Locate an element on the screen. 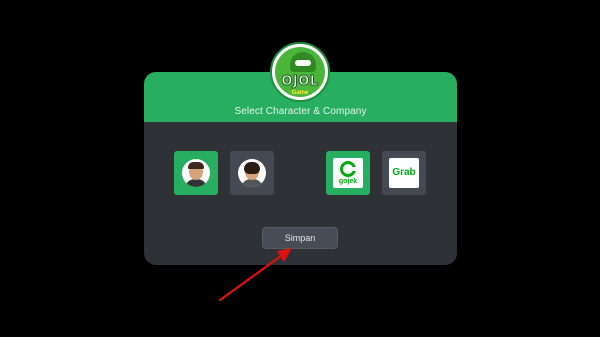 The image size is (600, 337). logo-title: OJOL is located at coordinates (300, 82).